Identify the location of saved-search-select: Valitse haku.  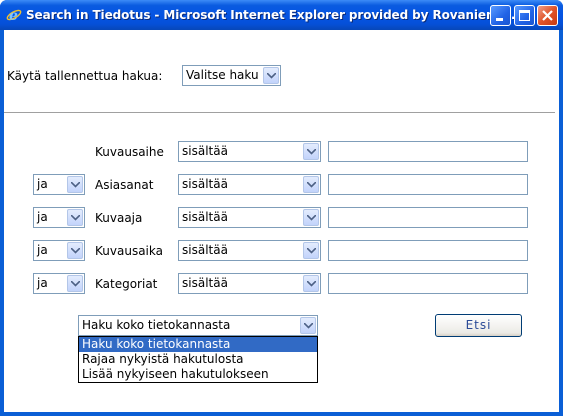
(231, 75).